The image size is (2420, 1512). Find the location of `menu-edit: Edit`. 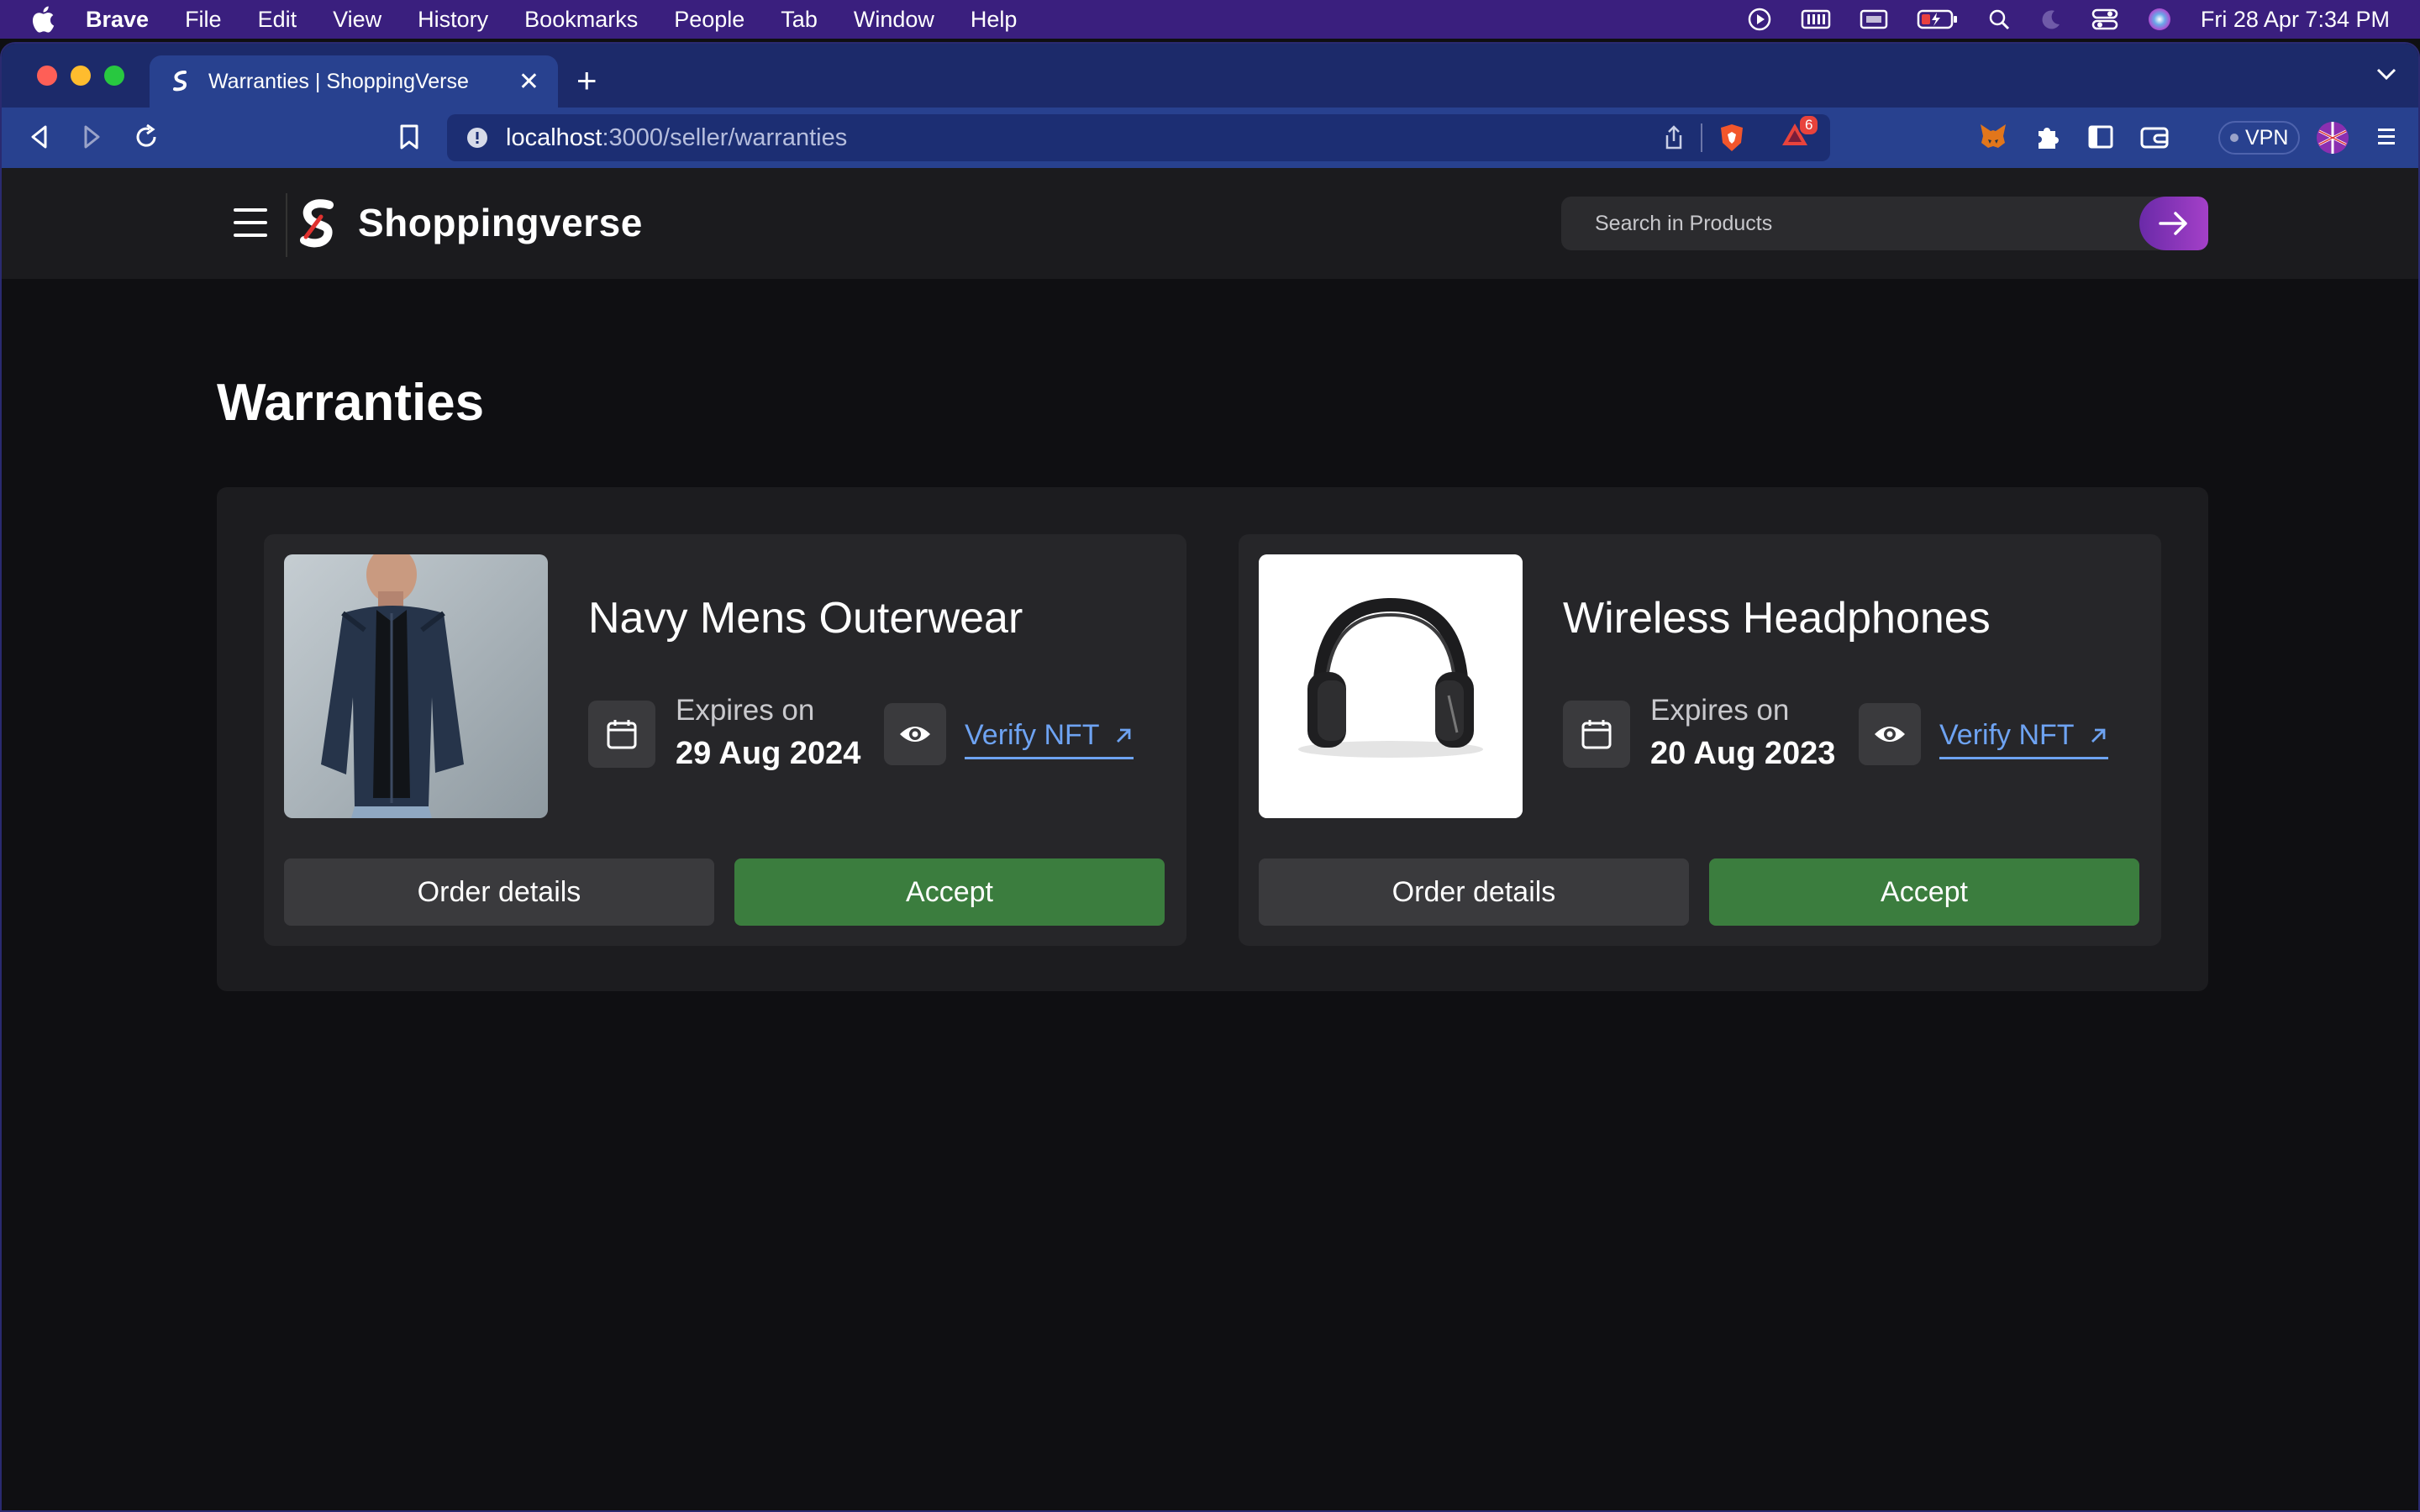

menu-edit: Edit is located at coordinates (277, 20).